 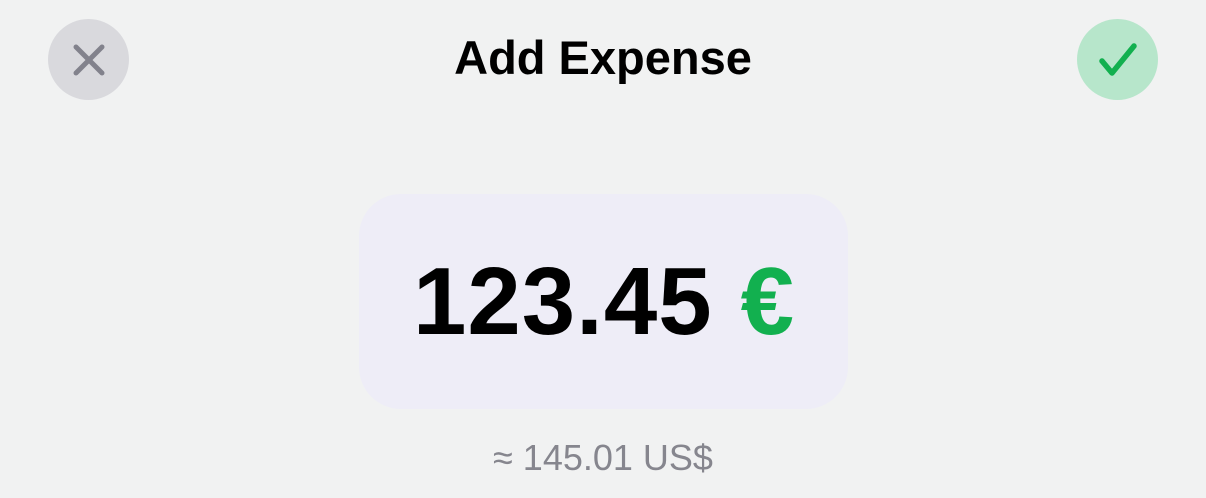 I want to click on checkmark-icon, so click(x=1118, y=60).